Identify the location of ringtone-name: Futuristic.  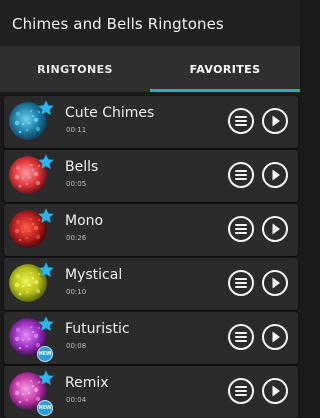
(97, 329).